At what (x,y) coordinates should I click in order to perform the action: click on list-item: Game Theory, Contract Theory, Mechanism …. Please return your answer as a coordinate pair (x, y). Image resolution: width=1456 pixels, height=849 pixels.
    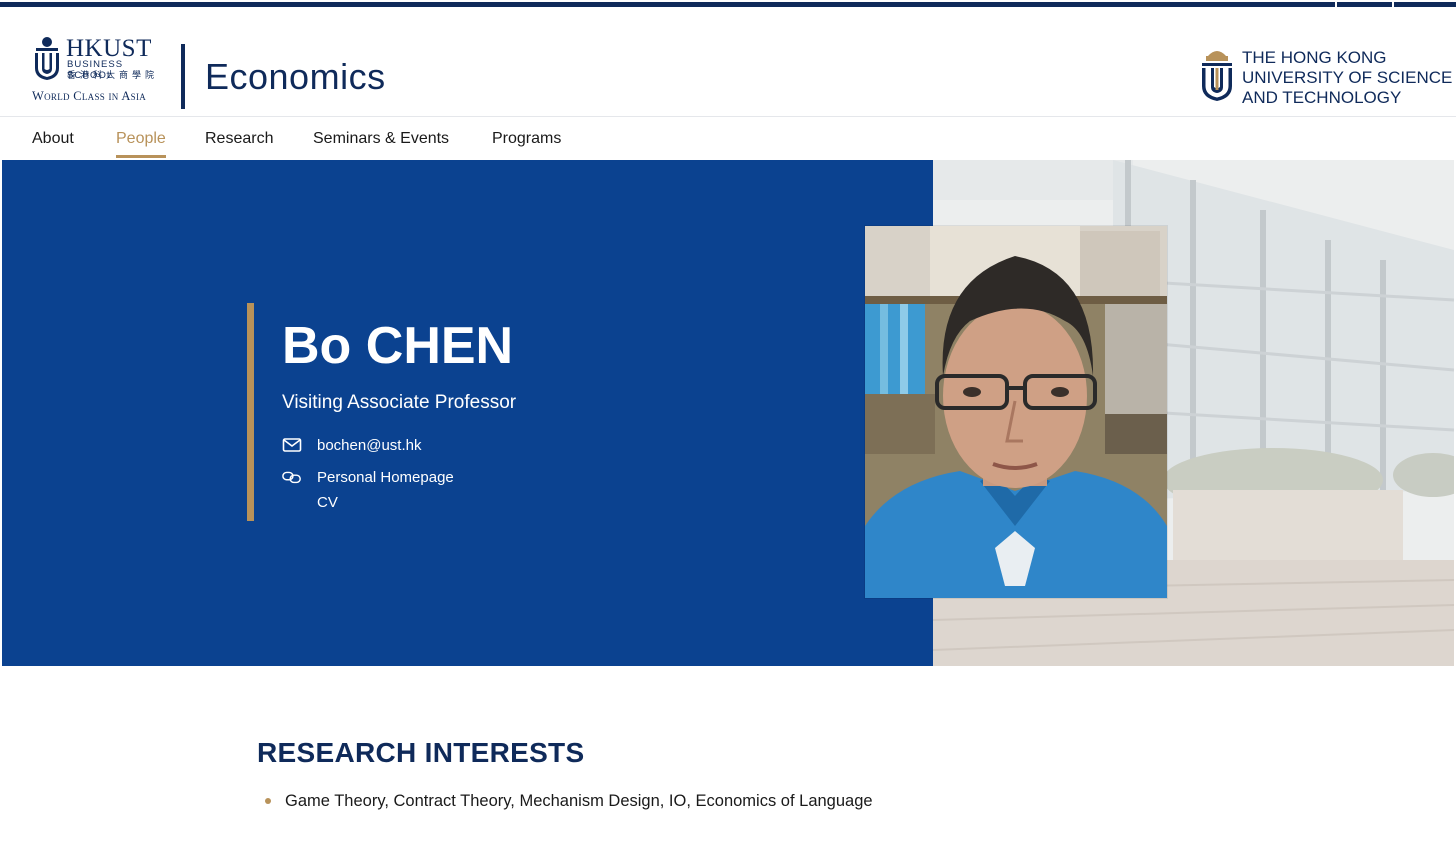
    Looking at the image, I should click on (569, 801).